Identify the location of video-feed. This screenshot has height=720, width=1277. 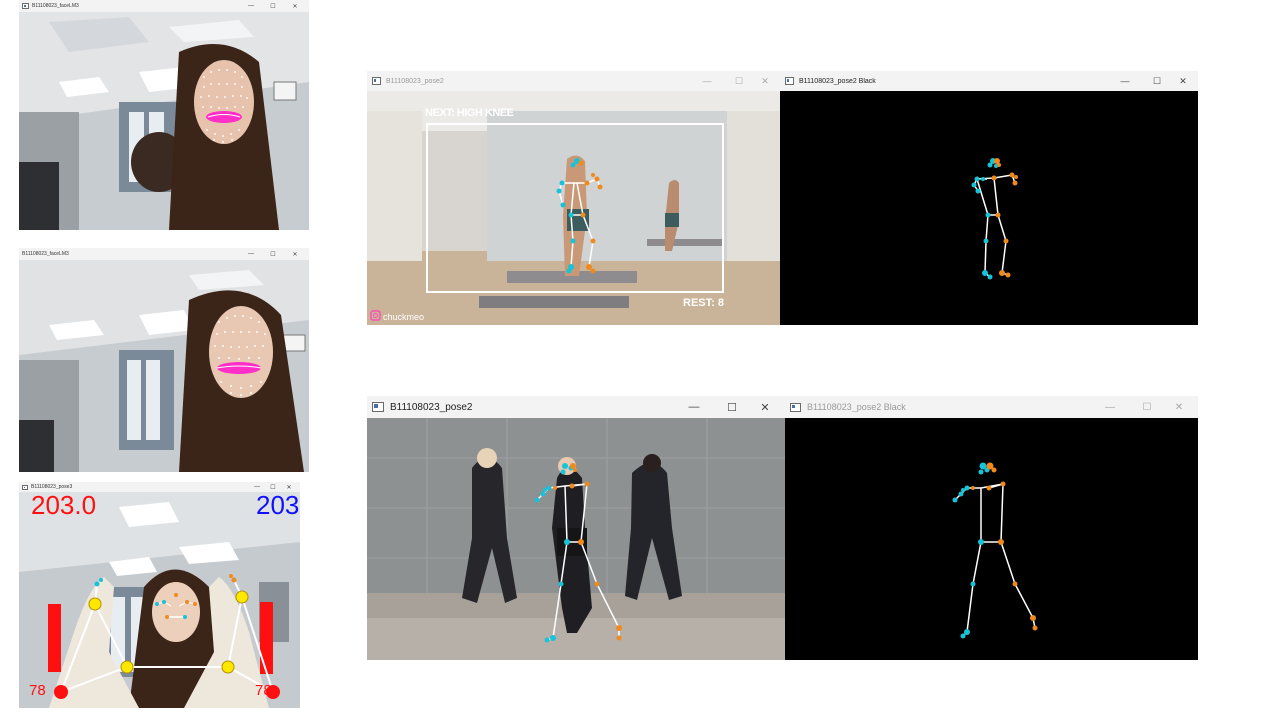
(576, 539).